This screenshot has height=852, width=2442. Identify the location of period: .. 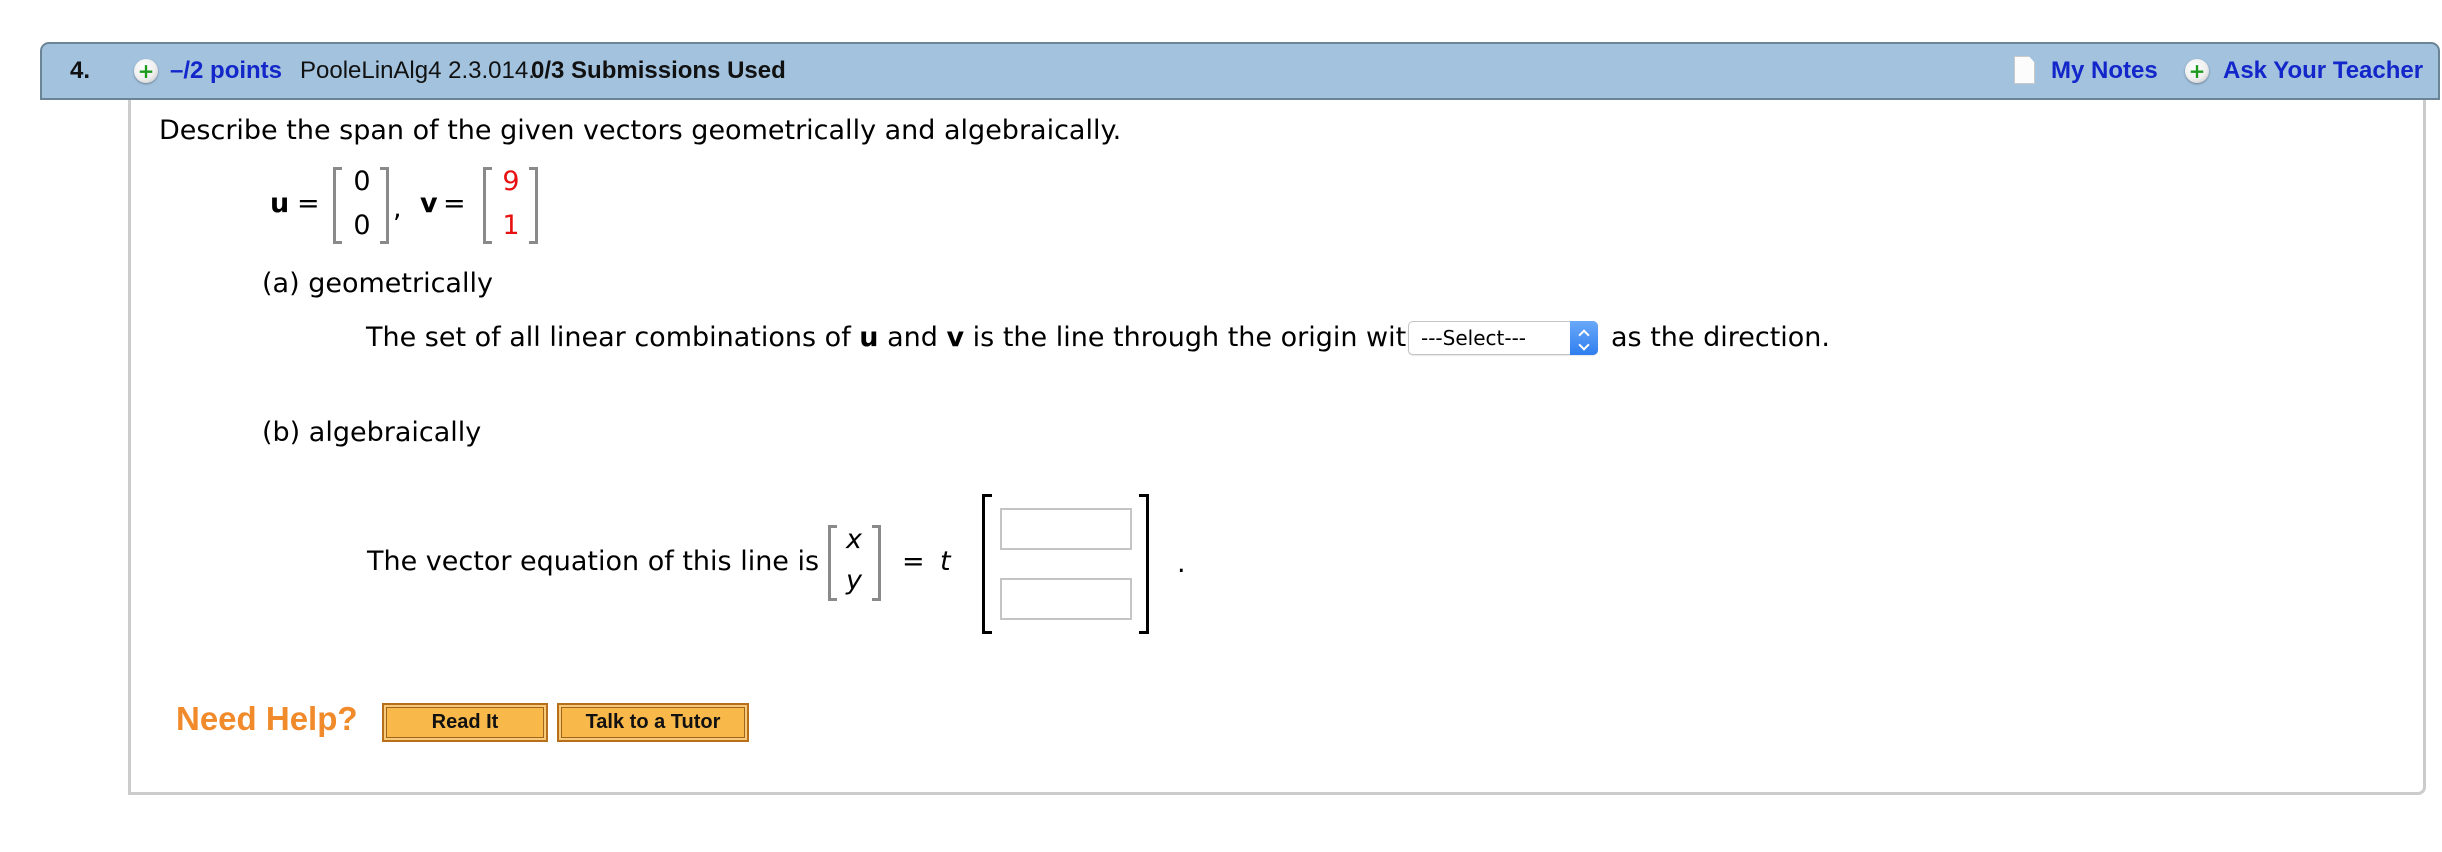
(1181, 563).